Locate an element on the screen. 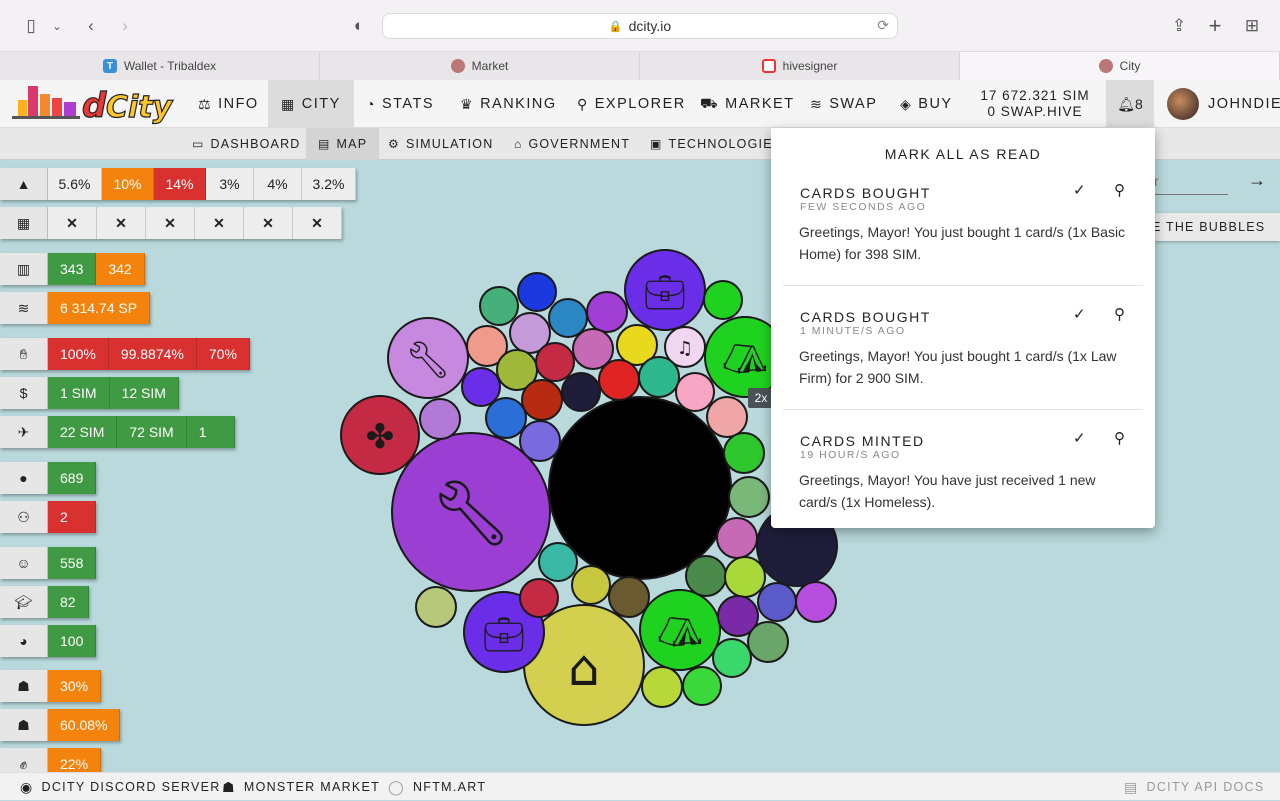  url-bar: 🔒 dcity.io ⟳ is located at coordinates (640, 26).